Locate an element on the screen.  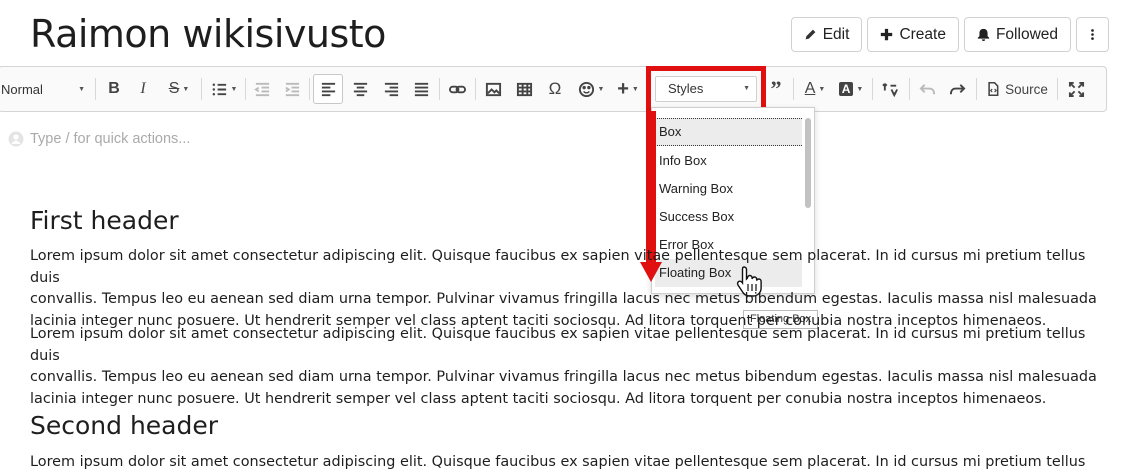
outdent-button is located at coordinates (262, 89).